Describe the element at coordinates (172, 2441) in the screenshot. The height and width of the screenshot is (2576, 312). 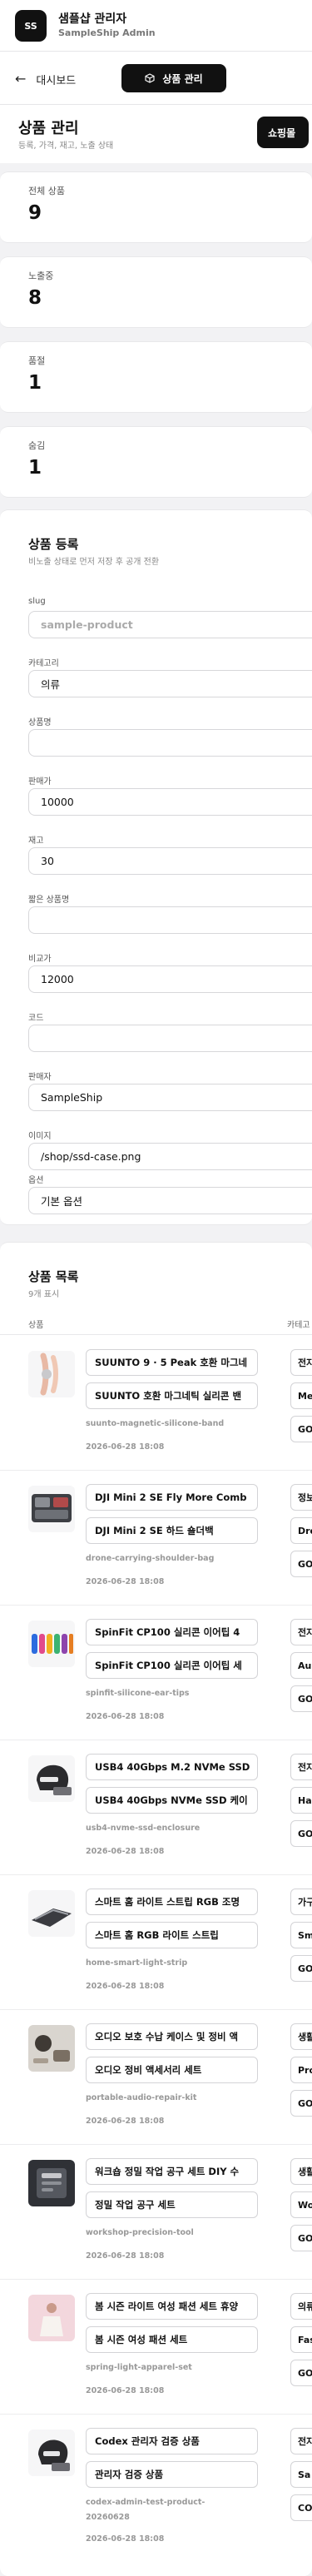
I see `product-name-field: Codex 관리자 검증 상품` at that location.